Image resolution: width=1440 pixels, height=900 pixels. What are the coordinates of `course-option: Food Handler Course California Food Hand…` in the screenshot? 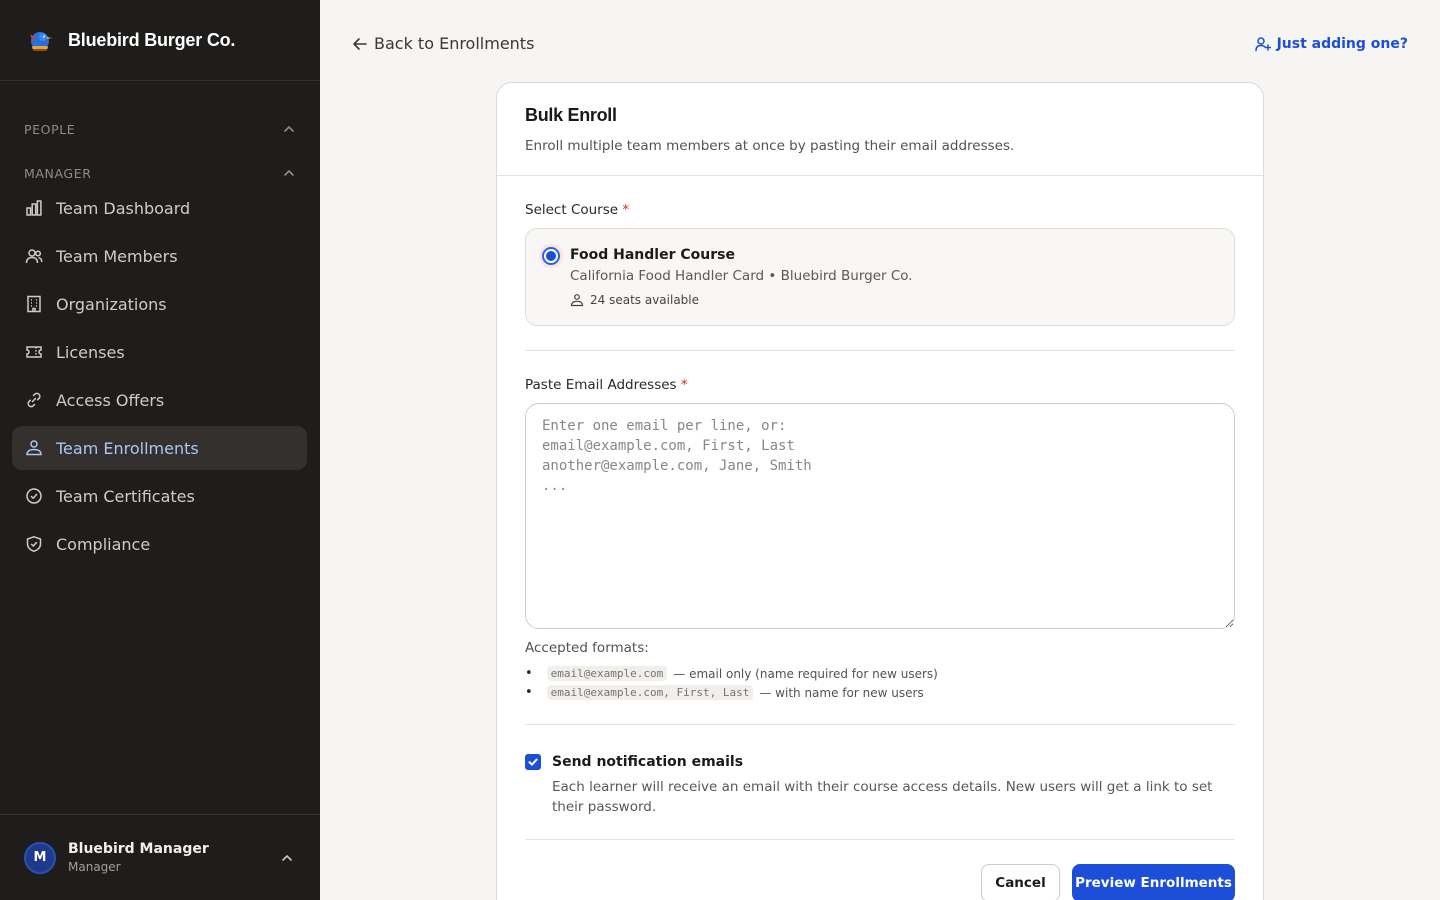 It's located at (880, 277).